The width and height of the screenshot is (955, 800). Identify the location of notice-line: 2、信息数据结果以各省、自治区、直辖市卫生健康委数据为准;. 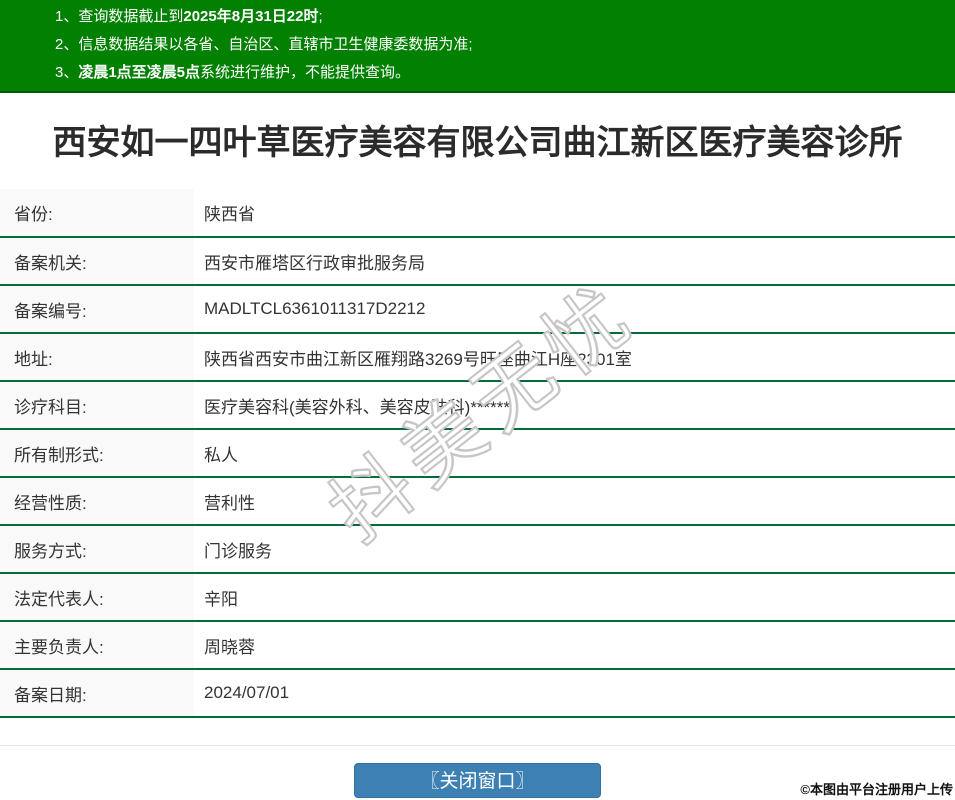
(500, 45).